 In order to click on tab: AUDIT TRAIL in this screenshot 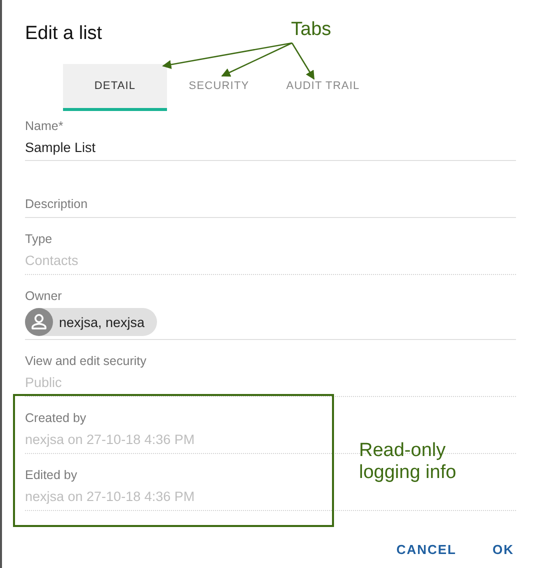, I will do `click(323, 87)`.